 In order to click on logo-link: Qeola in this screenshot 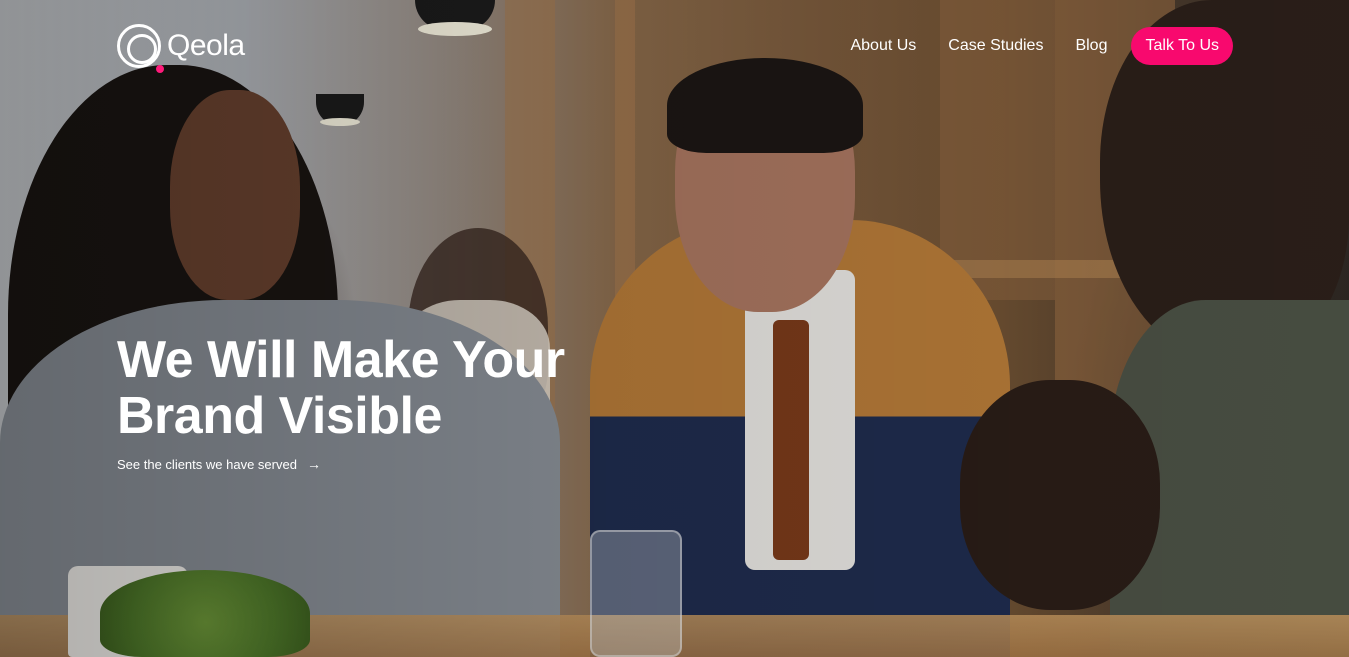, I will do `click(181, 48)`.